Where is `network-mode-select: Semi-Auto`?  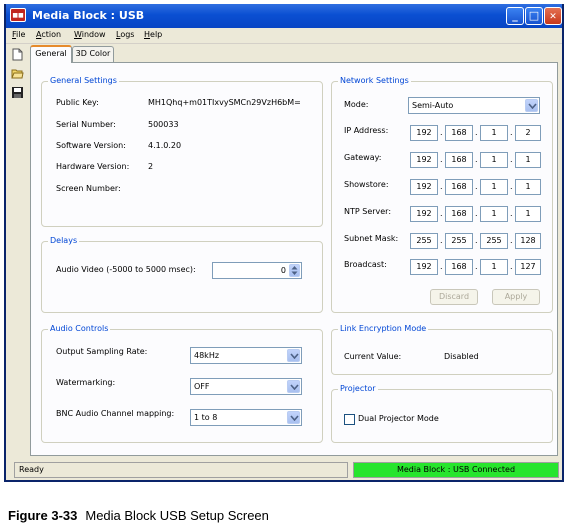 network-mode-select: Semi-Auto is located at coordinates (474, 105).